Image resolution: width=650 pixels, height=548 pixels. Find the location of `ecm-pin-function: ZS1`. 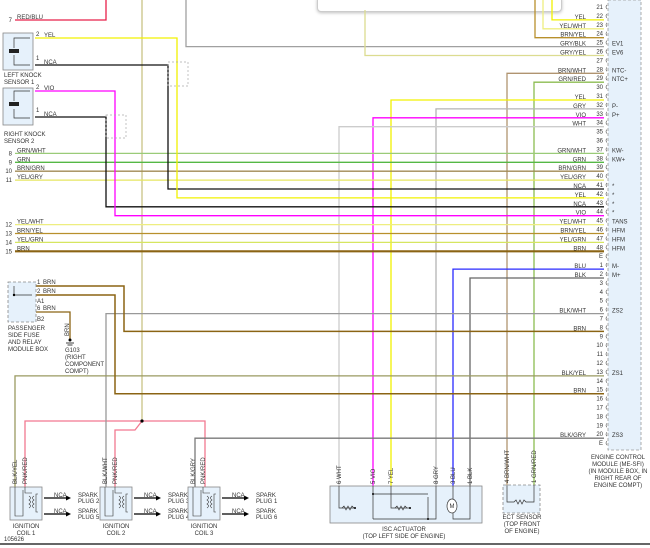

ecm-pin-function: ZS1 is located at coordinates (618, 374).